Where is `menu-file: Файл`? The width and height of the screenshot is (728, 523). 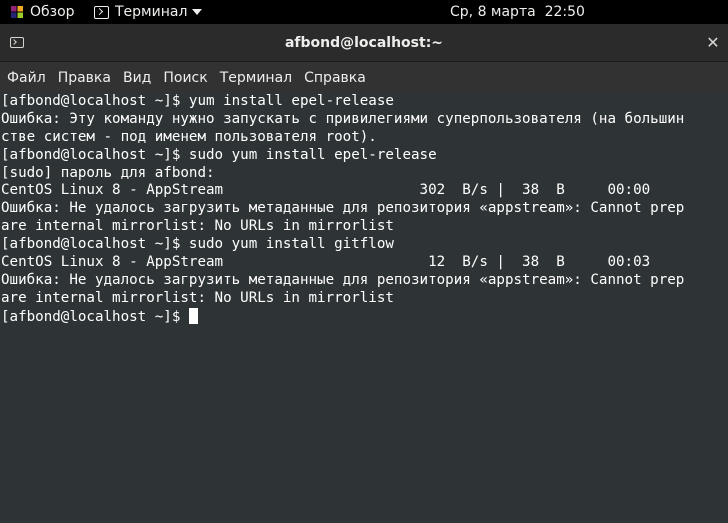 menu-file: Файл is located at coordinates (26, 77).